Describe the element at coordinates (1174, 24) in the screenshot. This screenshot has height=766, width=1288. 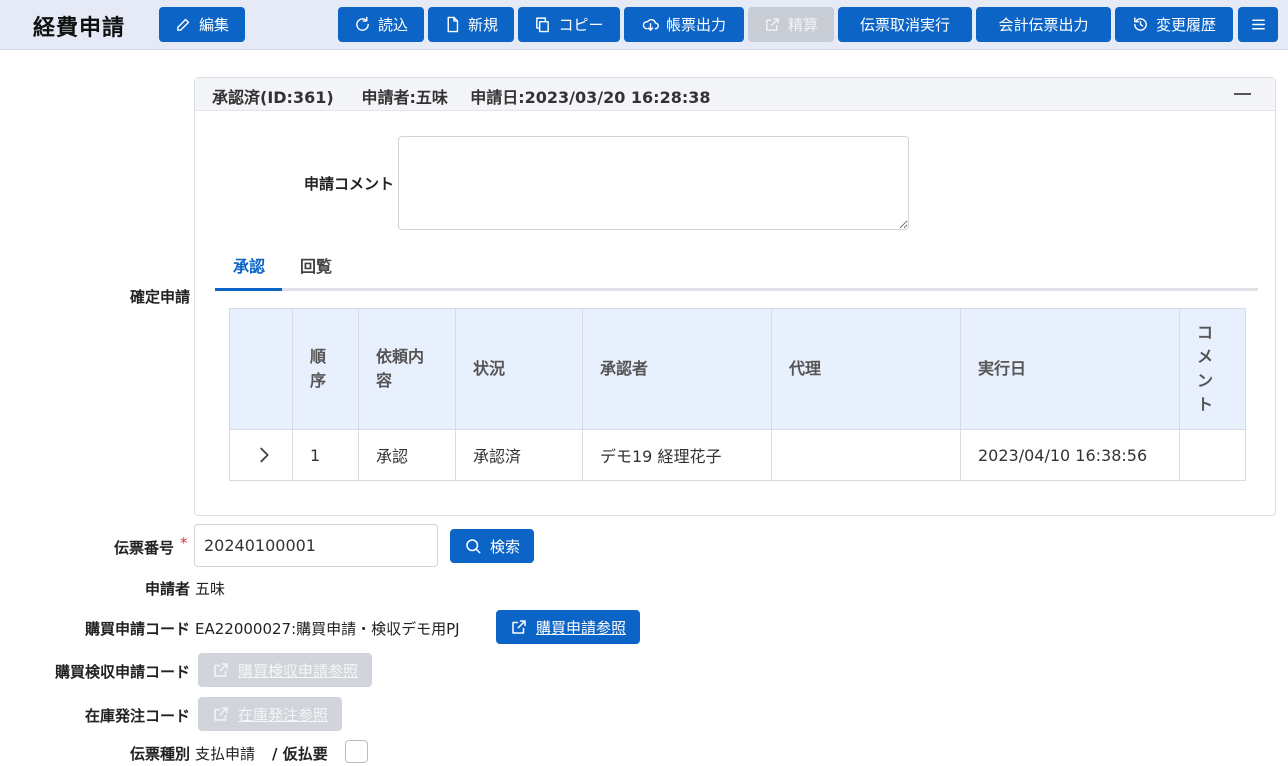
I see `history-button: 変更履歴` at that location.